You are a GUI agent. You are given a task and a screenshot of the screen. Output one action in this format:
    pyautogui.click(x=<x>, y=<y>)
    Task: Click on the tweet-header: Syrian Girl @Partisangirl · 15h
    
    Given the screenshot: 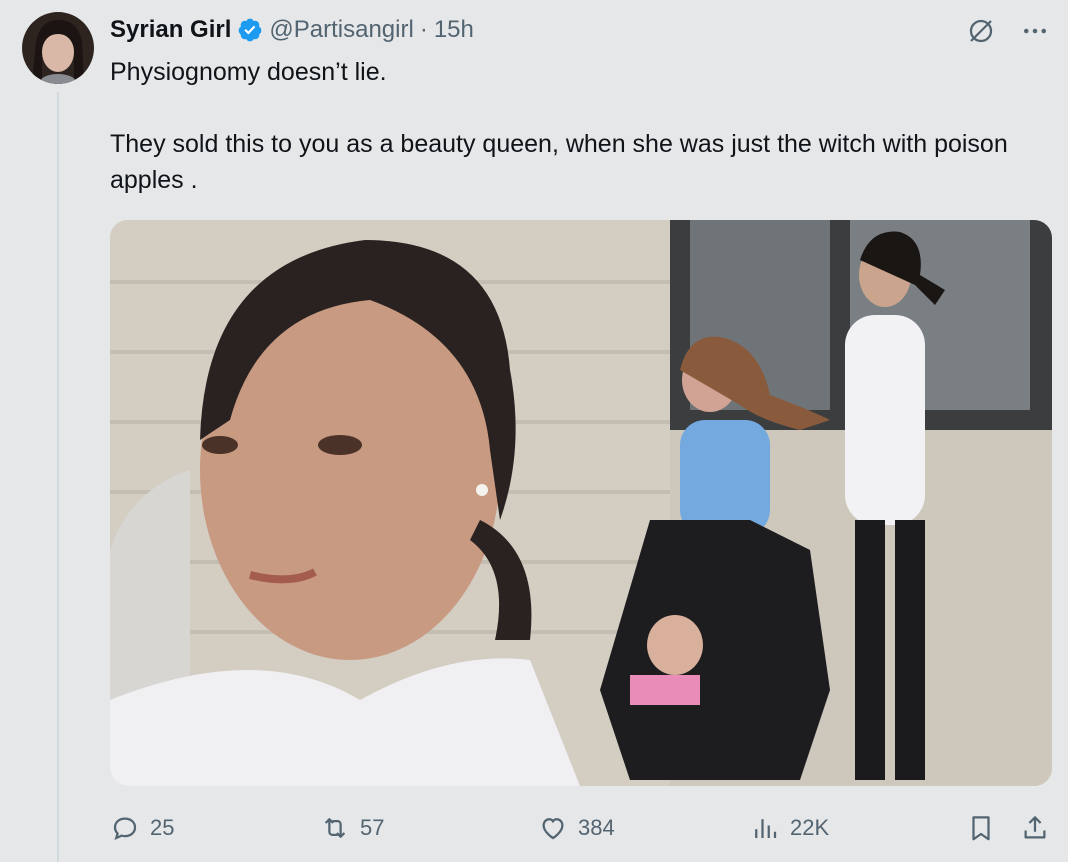 What is the action you would take?
    pyautogui.click(x=292, y=30)
    